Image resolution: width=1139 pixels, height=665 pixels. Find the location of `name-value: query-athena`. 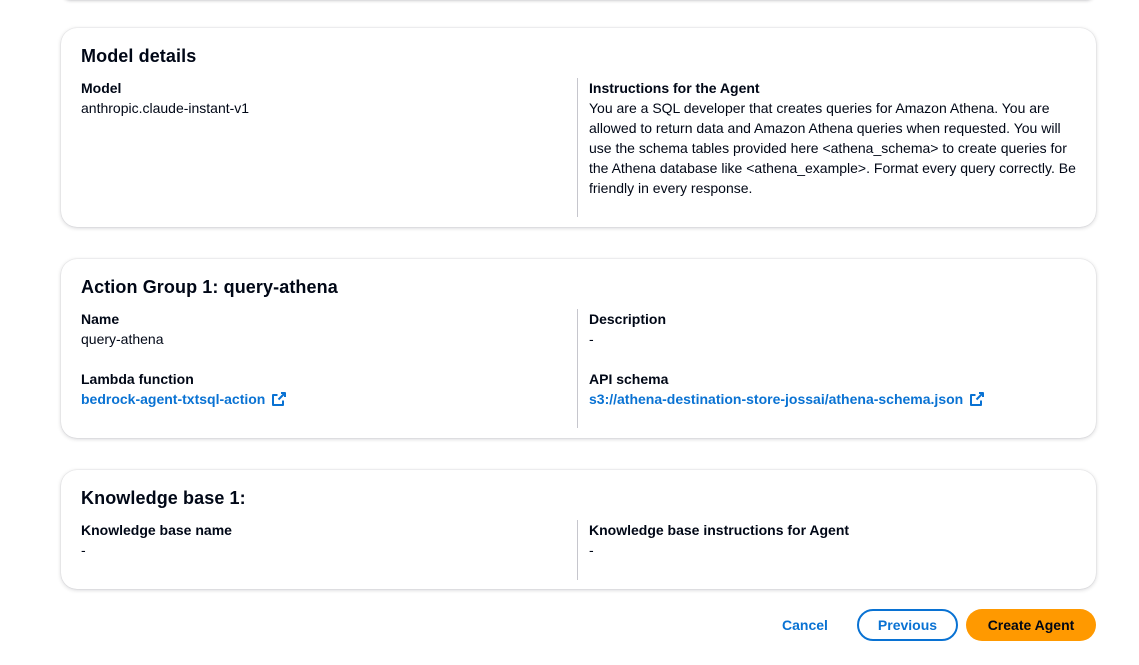

name-value: query-athena is located at coordinates (122, 339).